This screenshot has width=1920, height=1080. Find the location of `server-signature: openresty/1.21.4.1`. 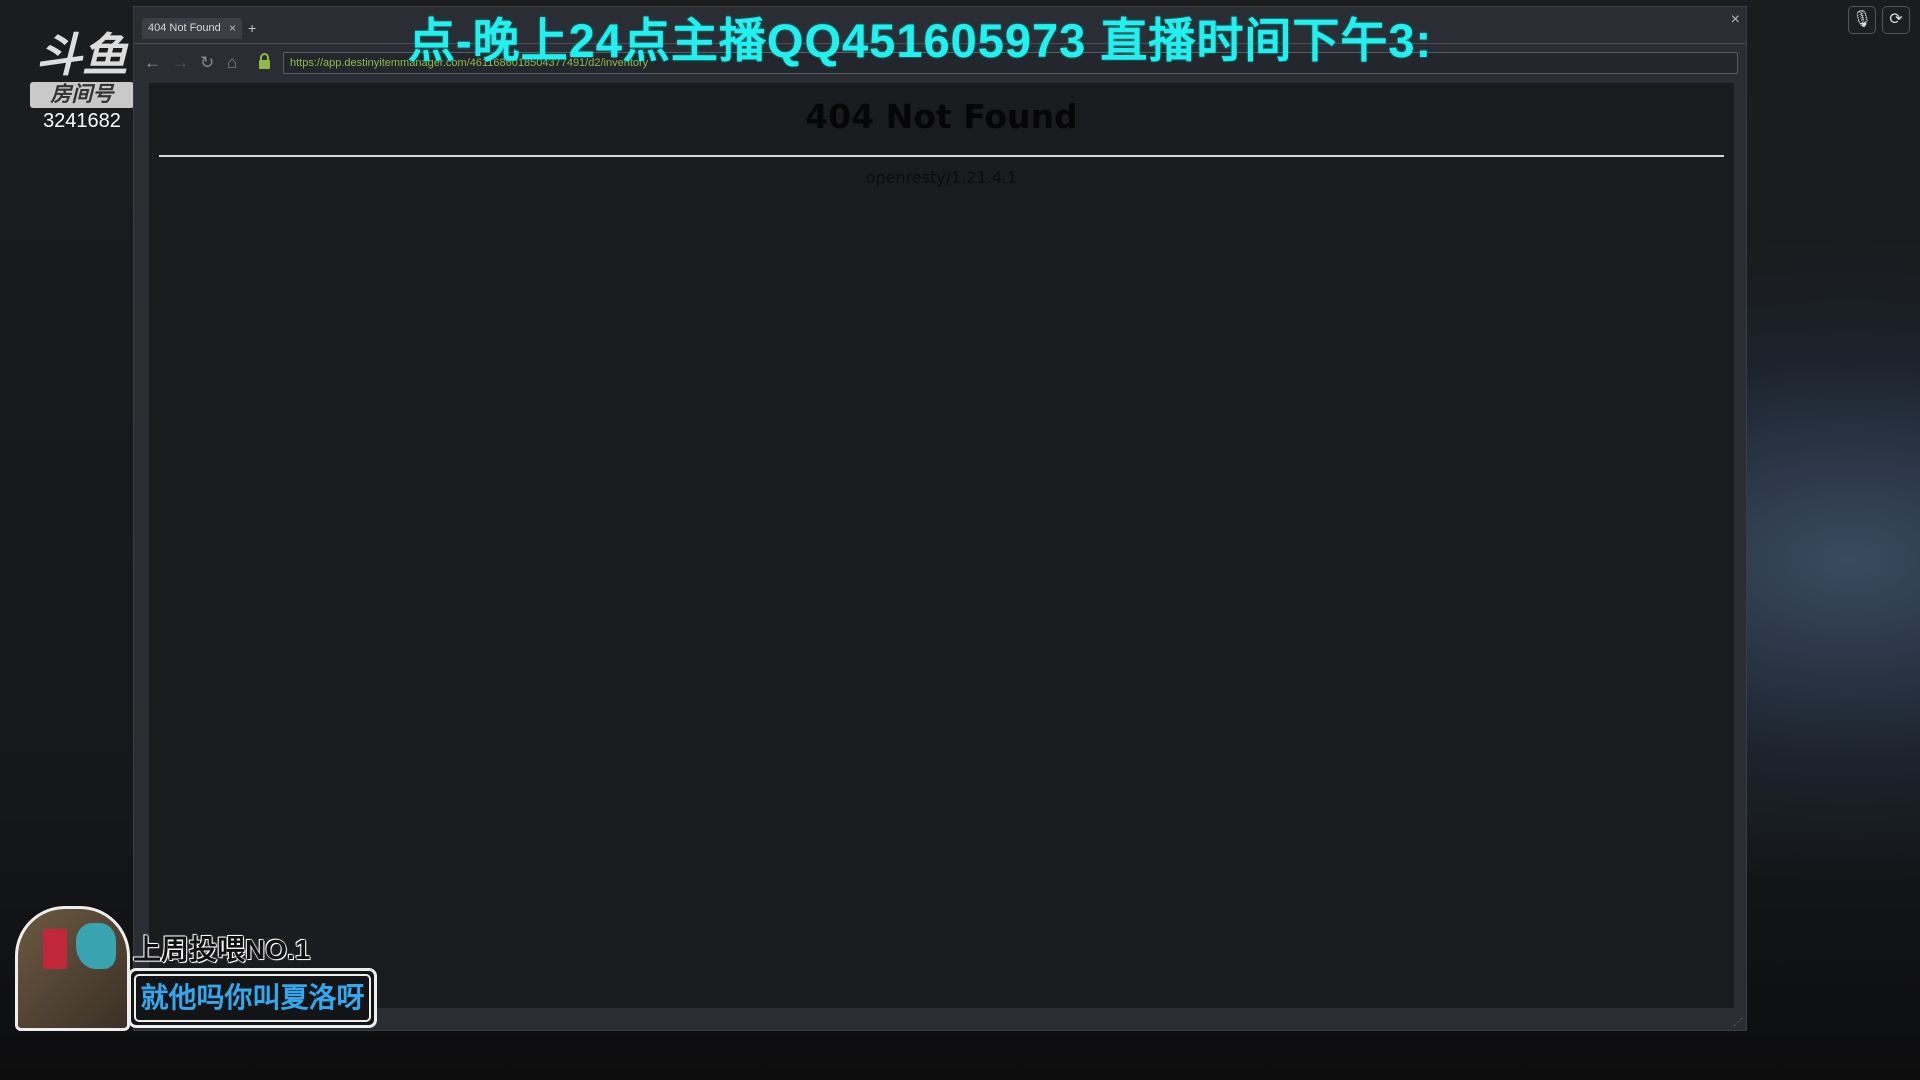

server-signature: openresty/1.21.4.1 is located at coordinates (941, 177).